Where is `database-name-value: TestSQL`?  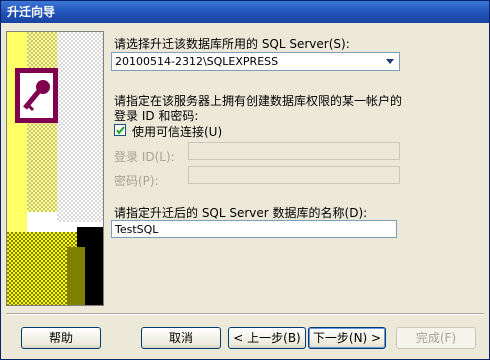 database-name-value: TestSQL is located at coordinates (137, 229).